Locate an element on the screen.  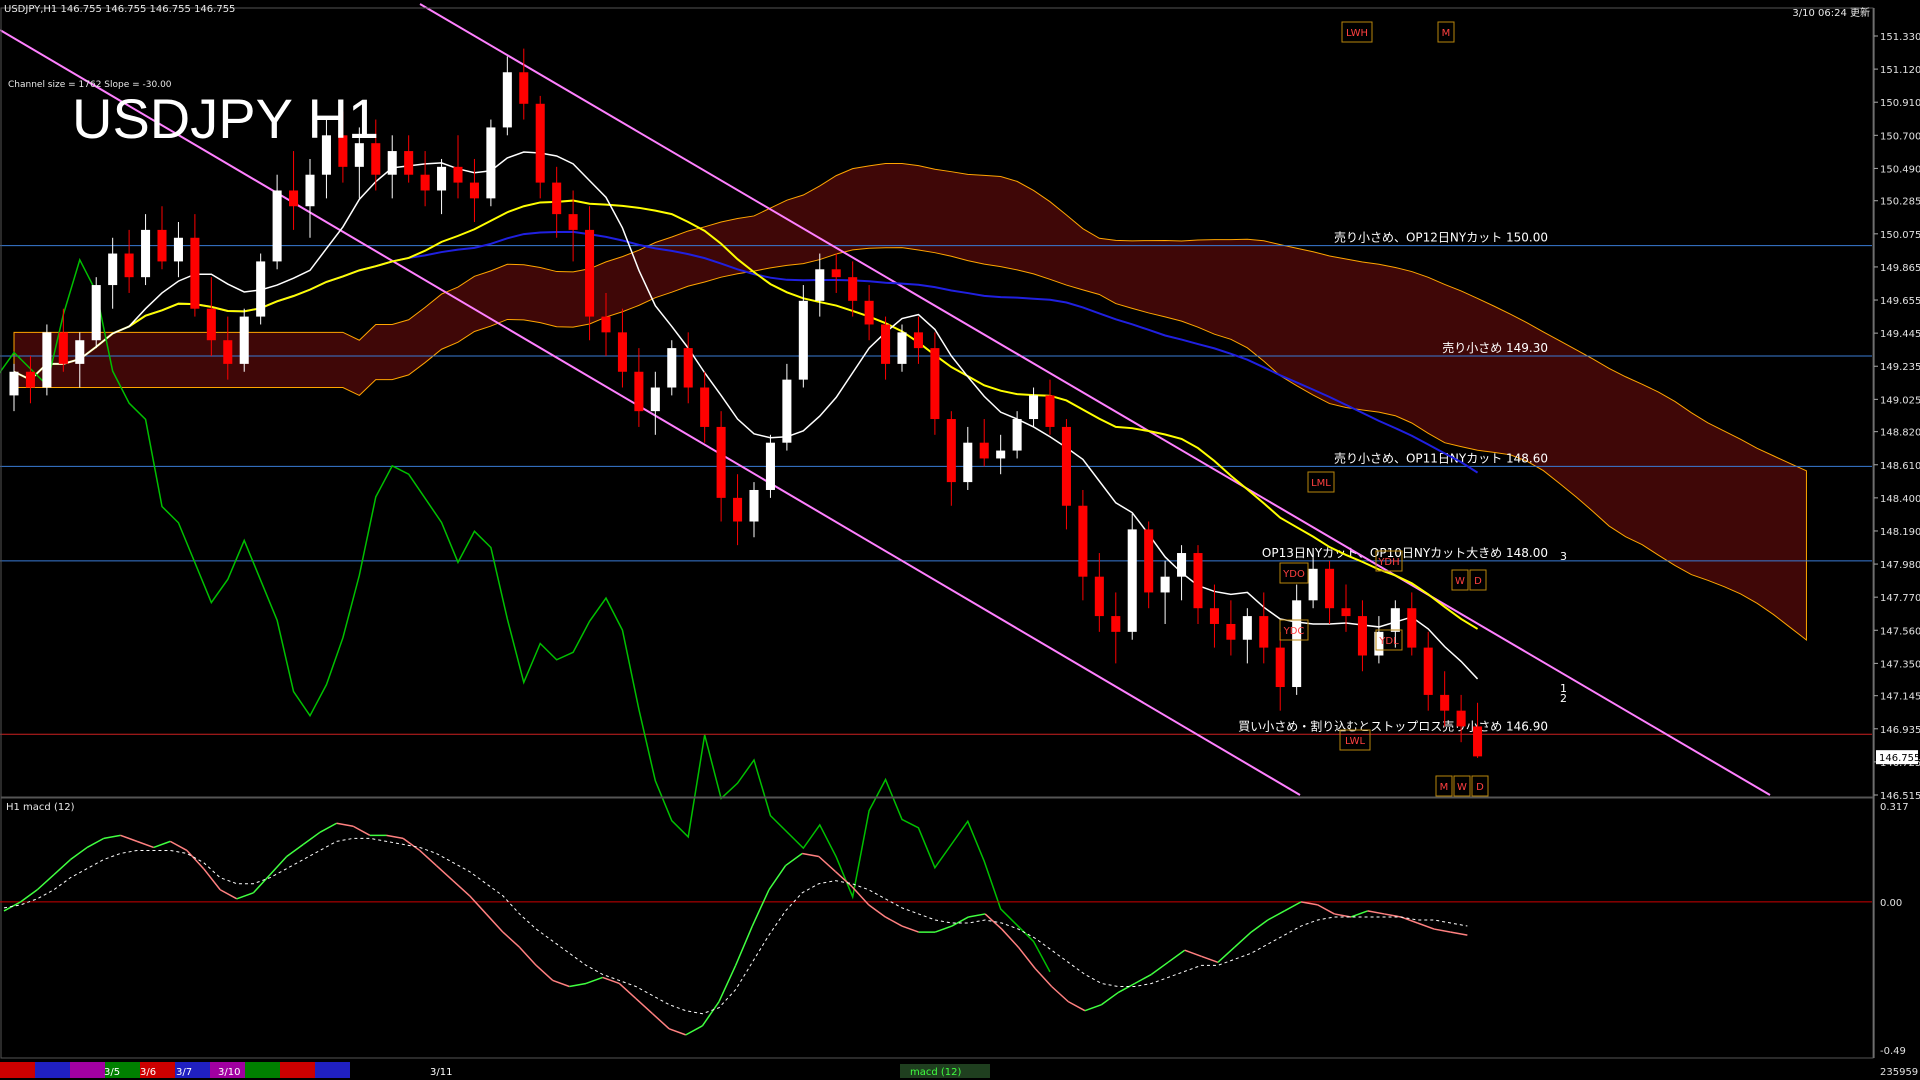
price-tick-label: 148.820 is located at coordinates (1900, 433).